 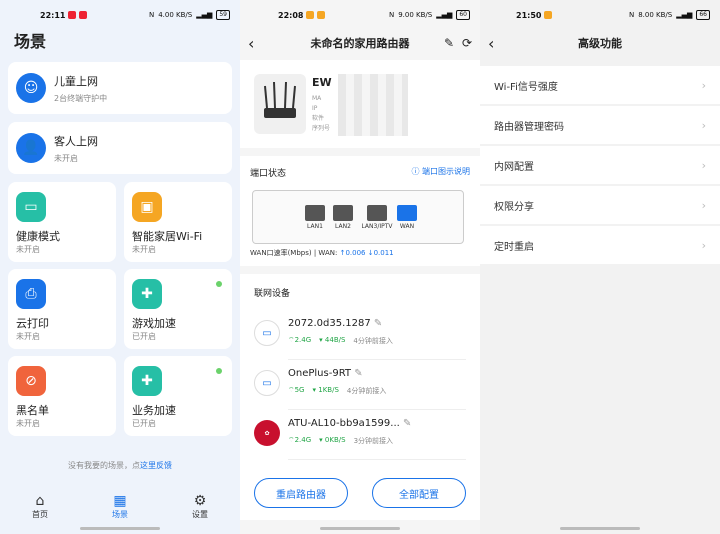 What do you see at coordinates (31, 207) in the screenshot?
I see `monitor-icon: ▭` at bounding box center [31, 207].